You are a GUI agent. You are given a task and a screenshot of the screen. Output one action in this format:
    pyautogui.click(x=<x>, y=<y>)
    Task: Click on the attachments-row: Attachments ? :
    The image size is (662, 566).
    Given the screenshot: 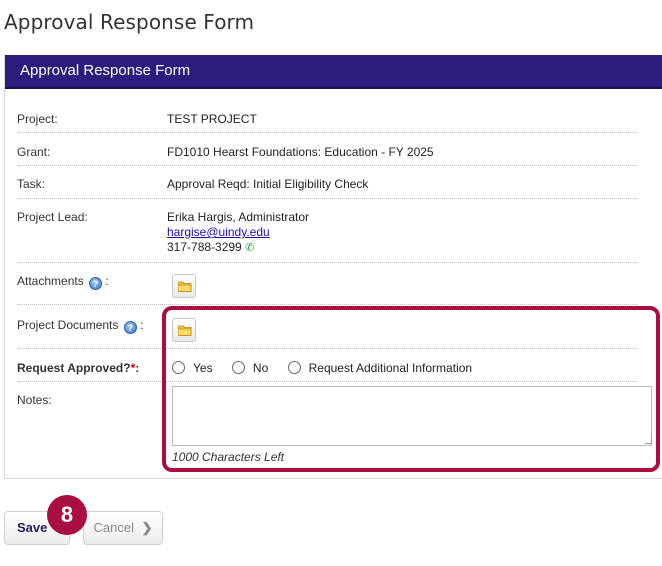 What is the action you would take?
    pyautogui.click(x=327, y=289)
    